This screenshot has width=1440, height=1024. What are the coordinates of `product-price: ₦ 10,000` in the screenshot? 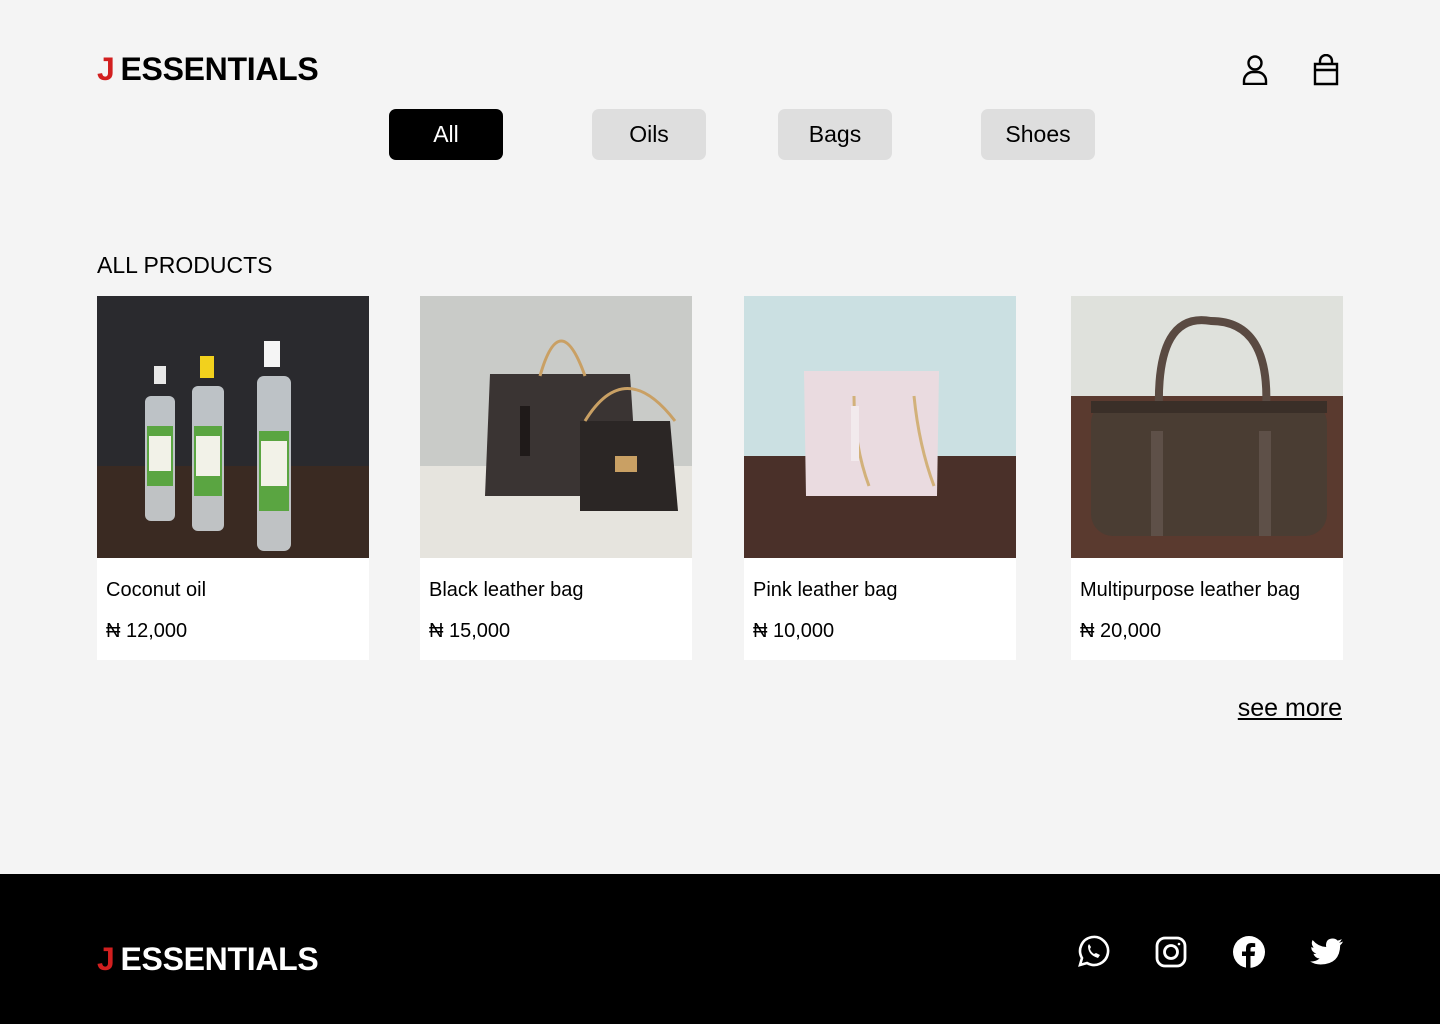 It's located at (794, 631).